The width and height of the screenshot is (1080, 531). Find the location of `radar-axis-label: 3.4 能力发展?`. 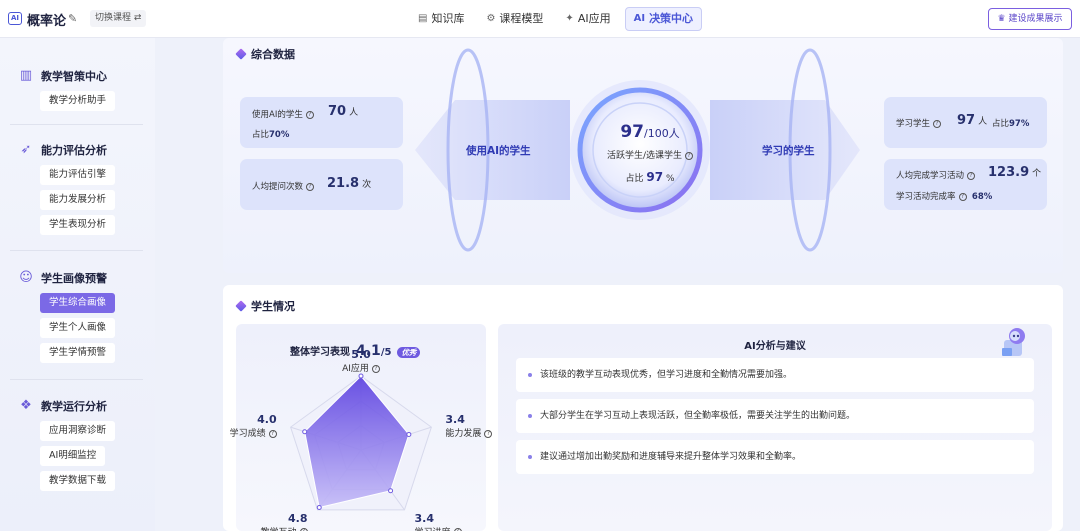

radar-axis-label: 3.4 能力发展? is located at coordinates (475, 426).